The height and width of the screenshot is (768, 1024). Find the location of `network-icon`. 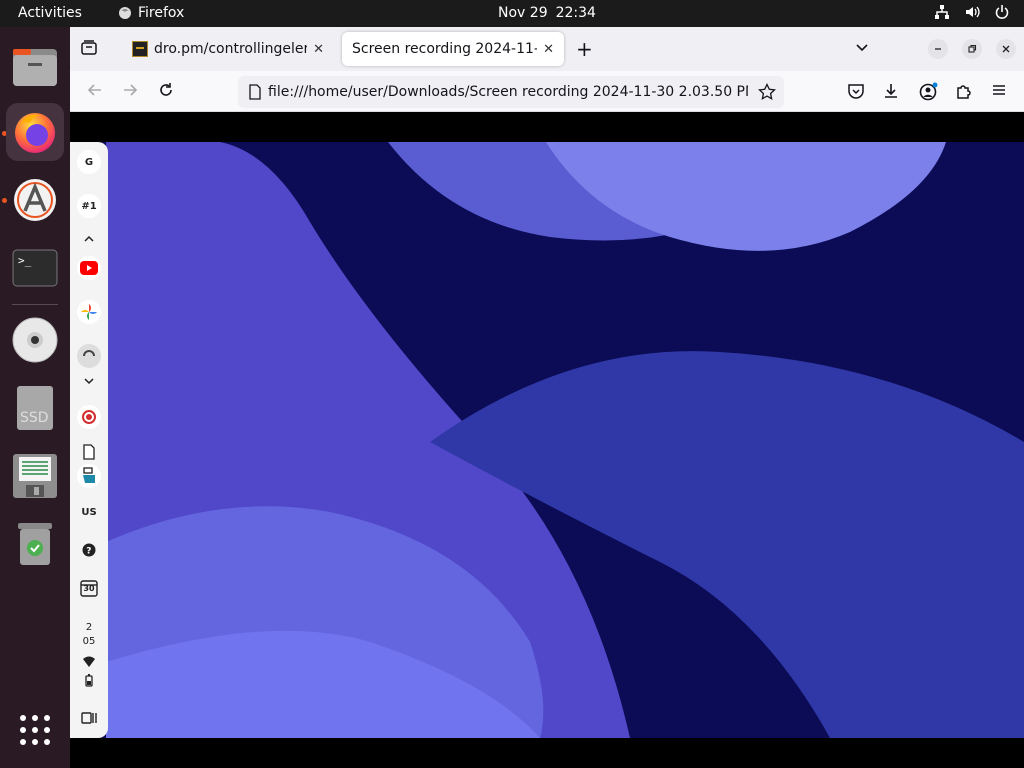

network-icon is located at coordinates (942, 12).